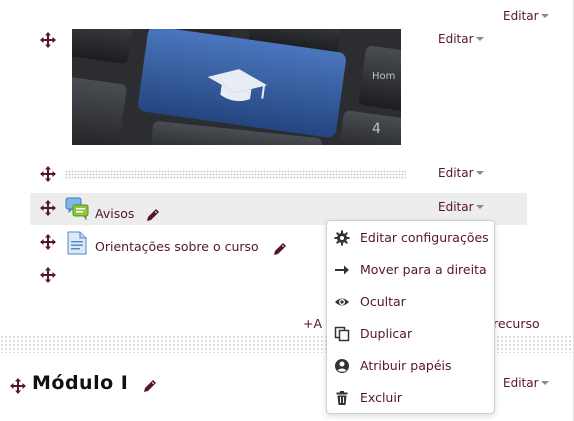 This screenshot has height=421, width=574. What do you see at coordinates (114, 213) in the screenshot?
I see `activity-link-avisos: Avisos` at bounding box center [114, 213].